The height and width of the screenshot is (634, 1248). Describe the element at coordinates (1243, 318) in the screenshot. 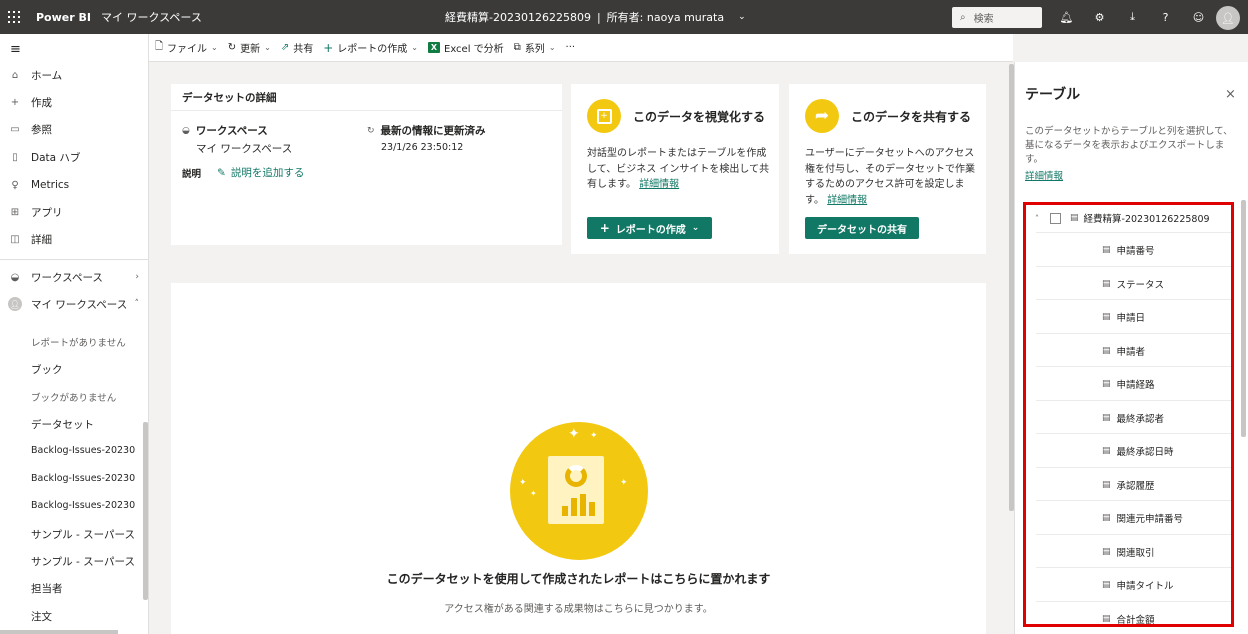

I see `tables-pane-scrollbar` at that location.